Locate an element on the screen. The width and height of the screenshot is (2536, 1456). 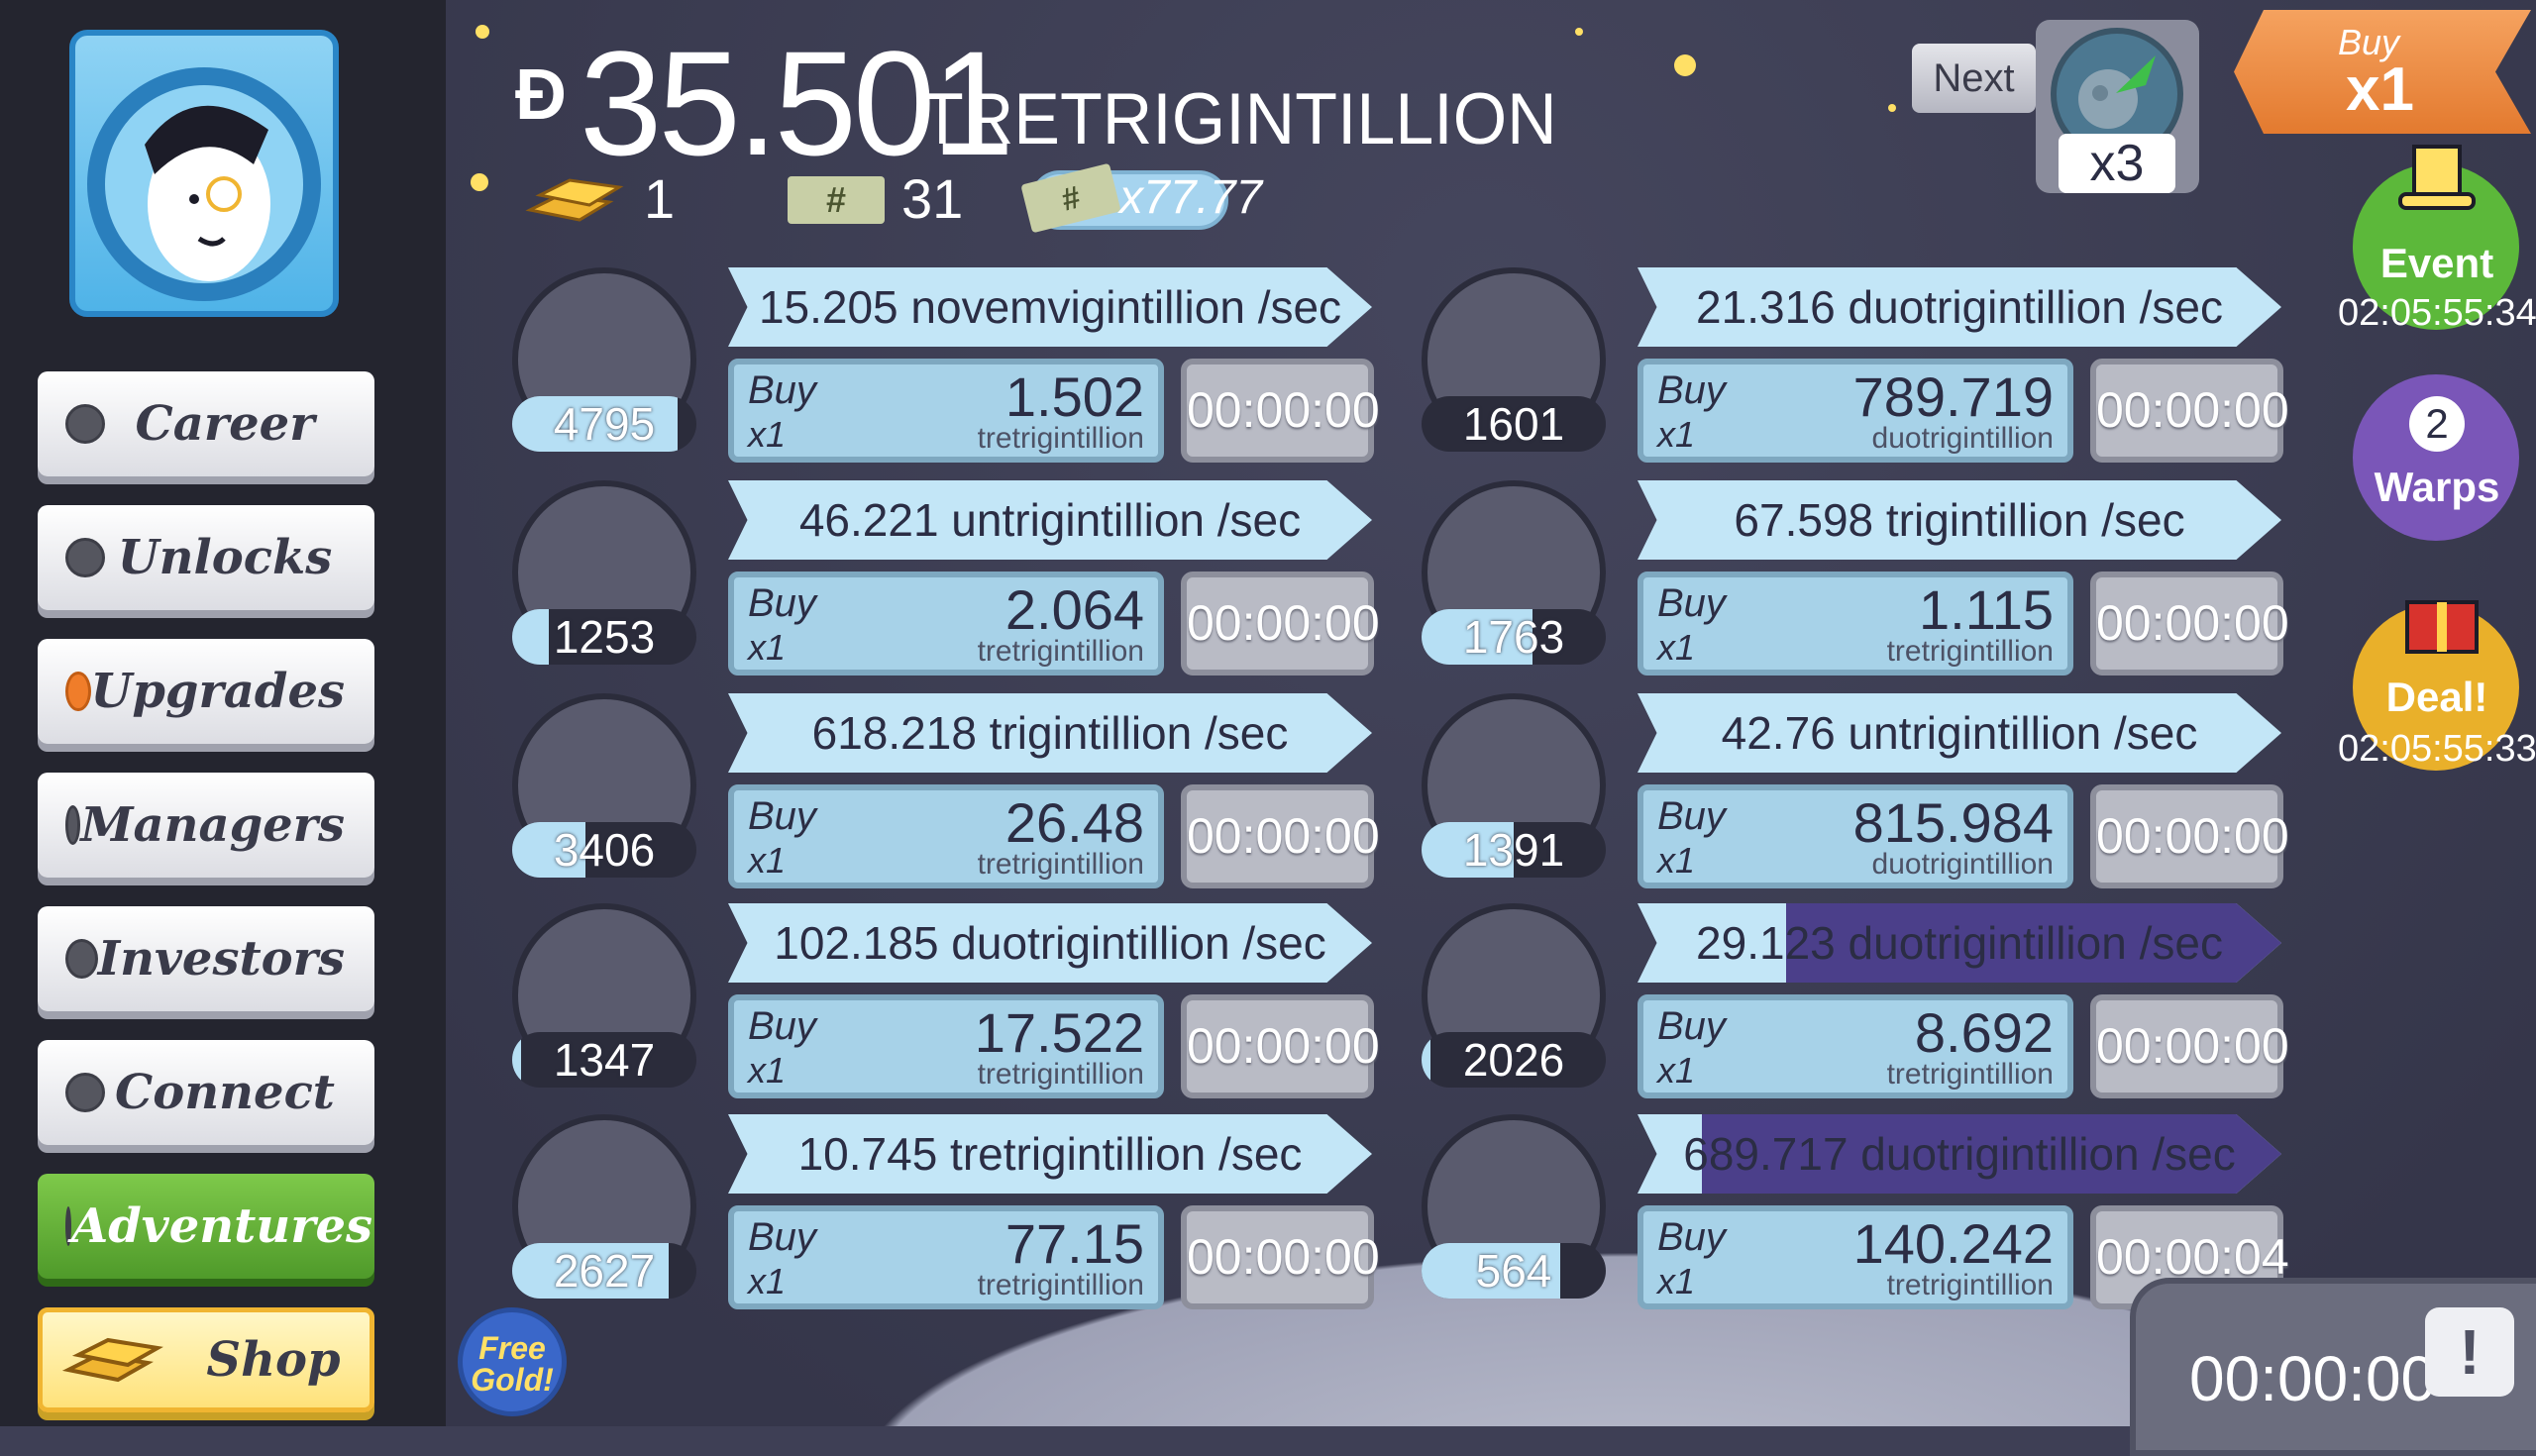
event-label: Event is located at coordinates (2436, 263).